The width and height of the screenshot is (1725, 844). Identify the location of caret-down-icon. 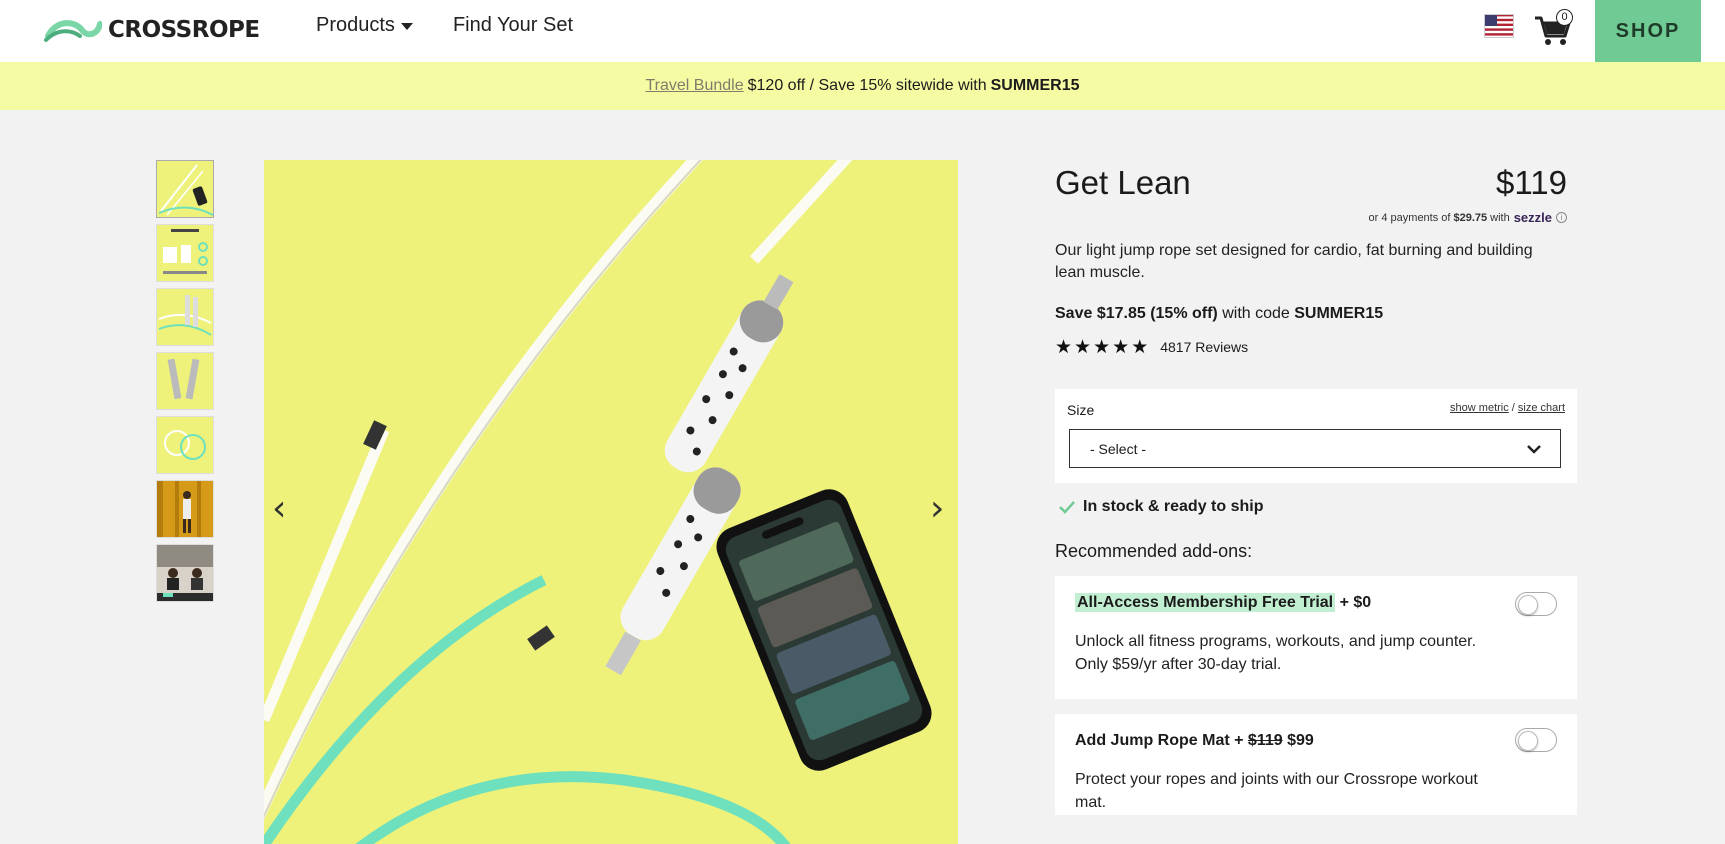
(406, 26).